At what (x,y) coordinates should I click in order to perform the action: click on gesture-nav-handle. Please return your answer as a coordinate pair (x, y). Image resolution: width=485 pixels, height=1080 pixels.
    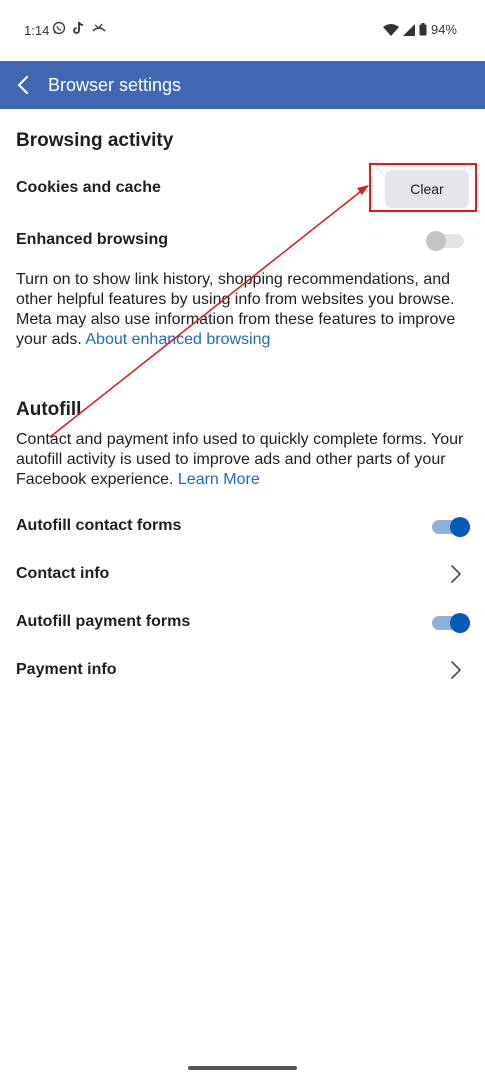
    Looking at the image, I should click on (242, 1068).